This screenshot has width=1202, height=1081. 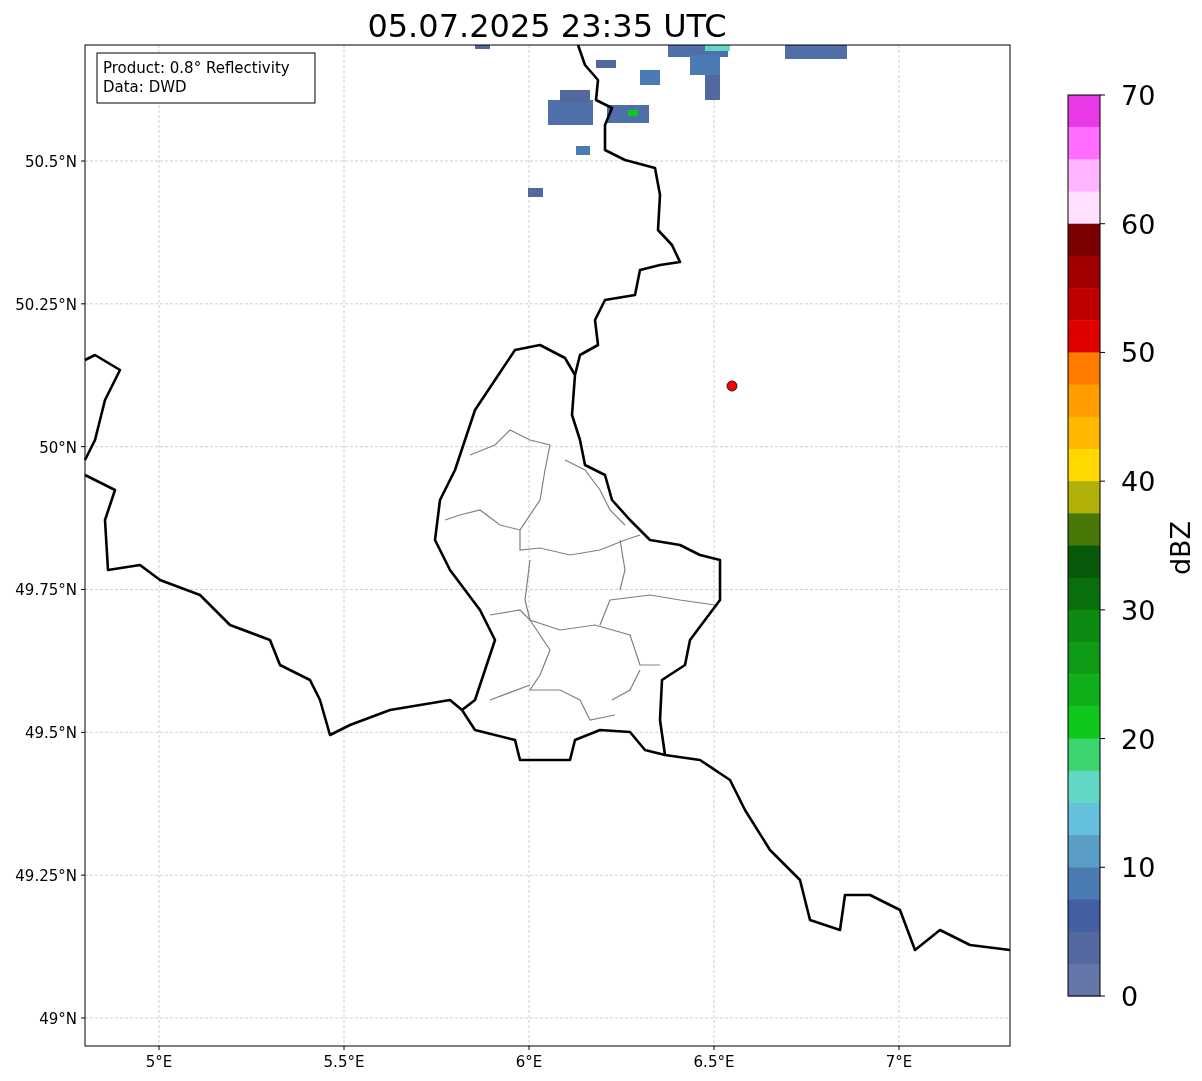 I want to click on info-text: Data: DWD, so click(x=145, y=87).